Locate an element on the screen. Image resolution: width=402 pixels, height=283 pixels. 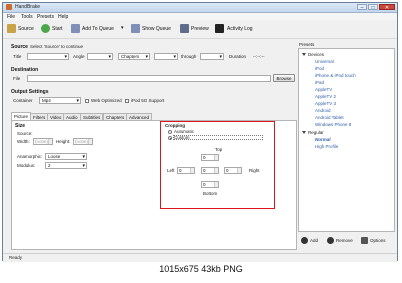
source-size-label: Source: is located at coordinates (25, 133).